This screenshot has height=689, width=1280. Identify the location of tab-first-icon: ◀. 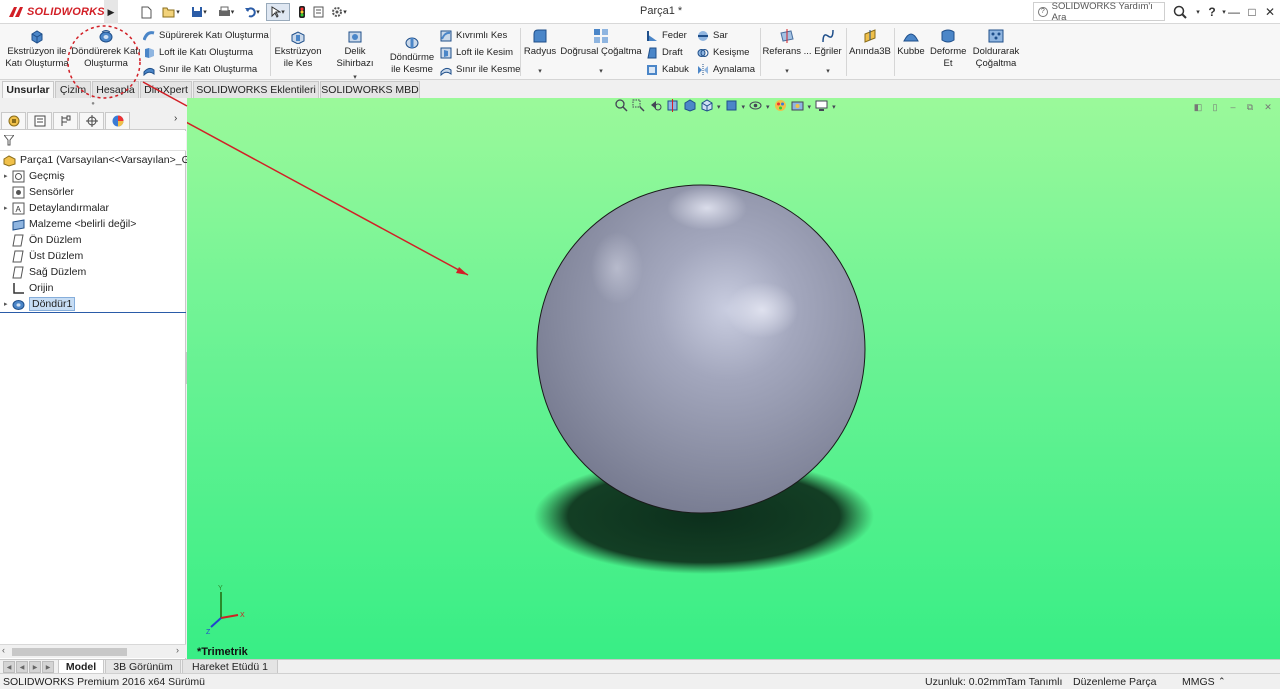
(9, 667).